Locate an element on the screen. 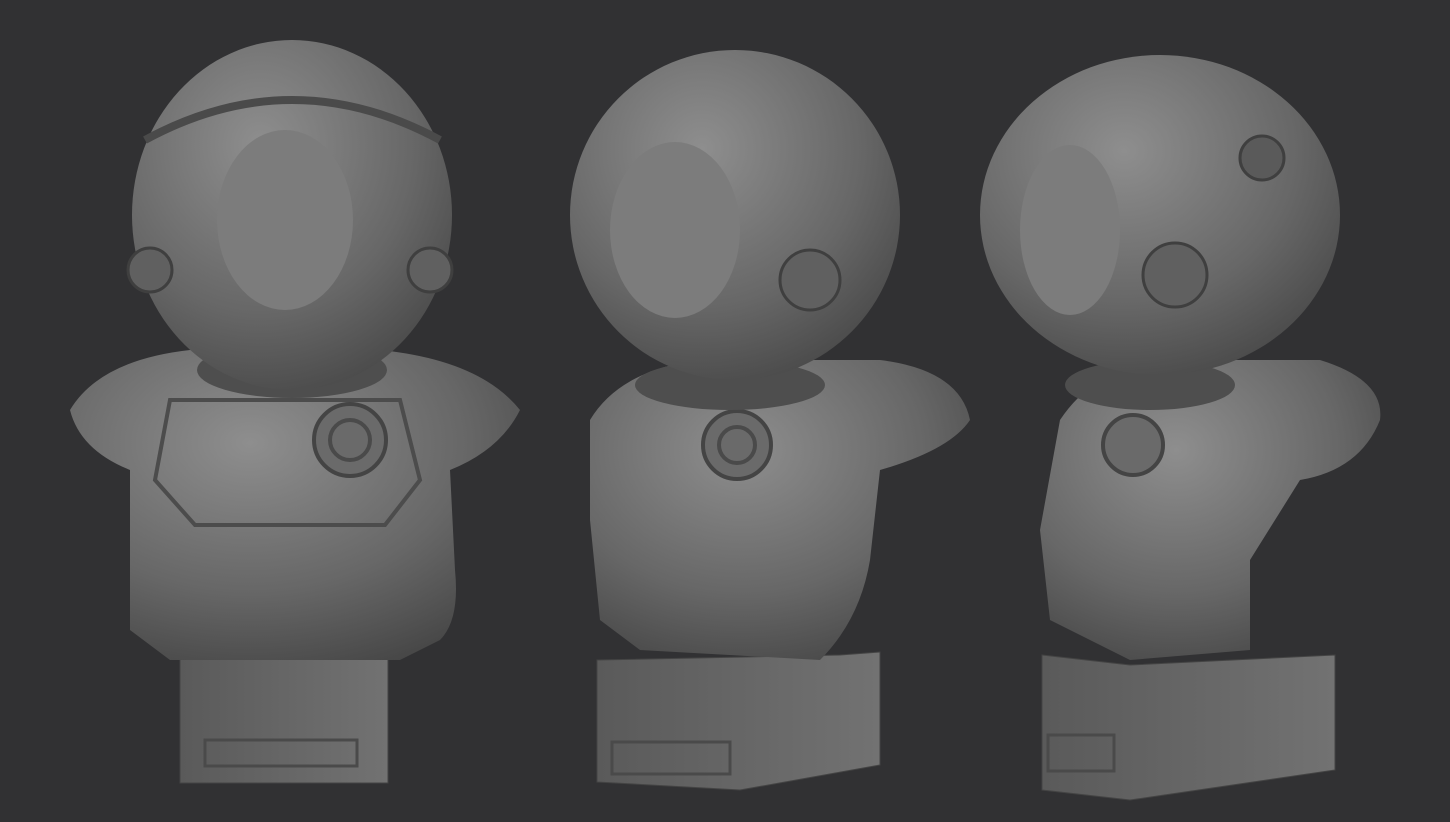 This screenshot has height=822, width=1450. helmet-vent is located at coordinates (1262, 158).